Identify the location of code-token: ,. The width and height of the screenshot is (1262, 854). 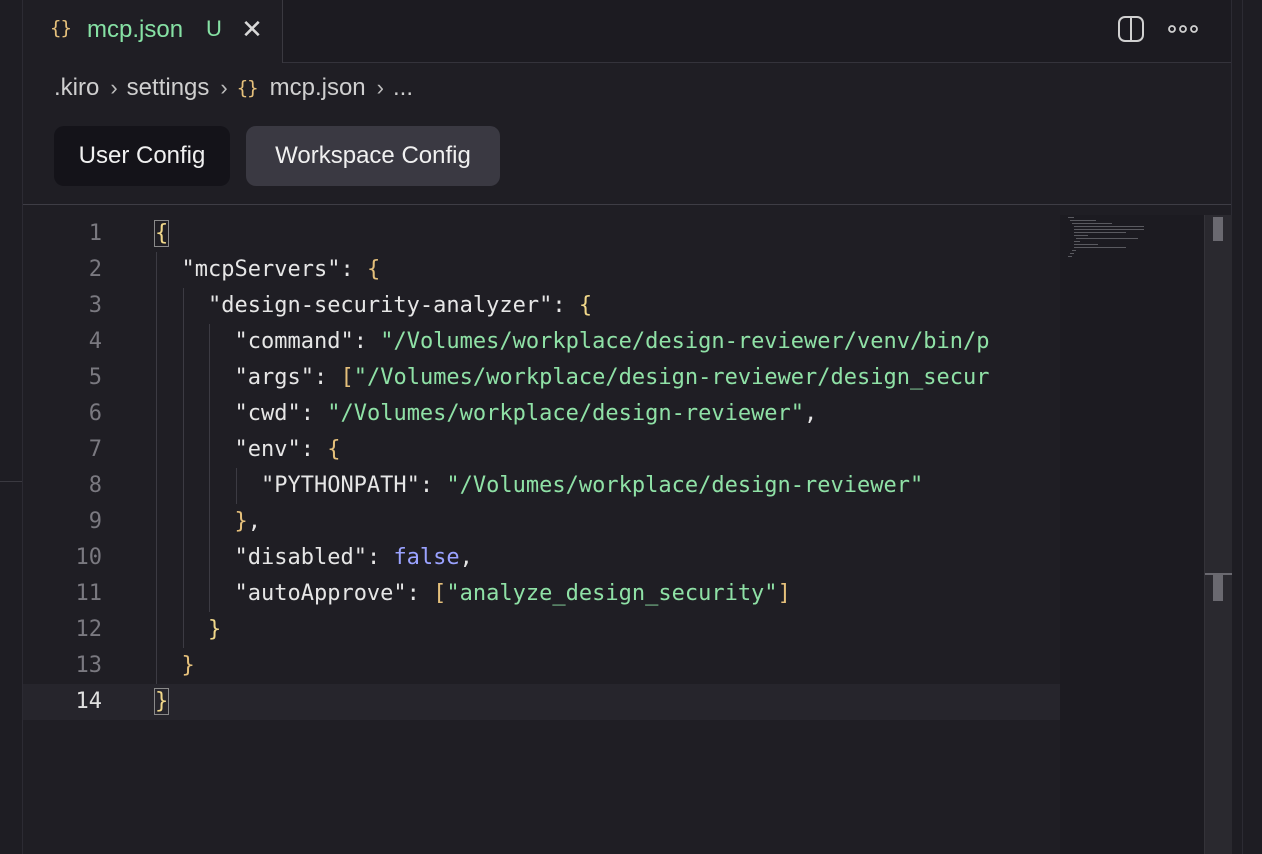
(811, 413).